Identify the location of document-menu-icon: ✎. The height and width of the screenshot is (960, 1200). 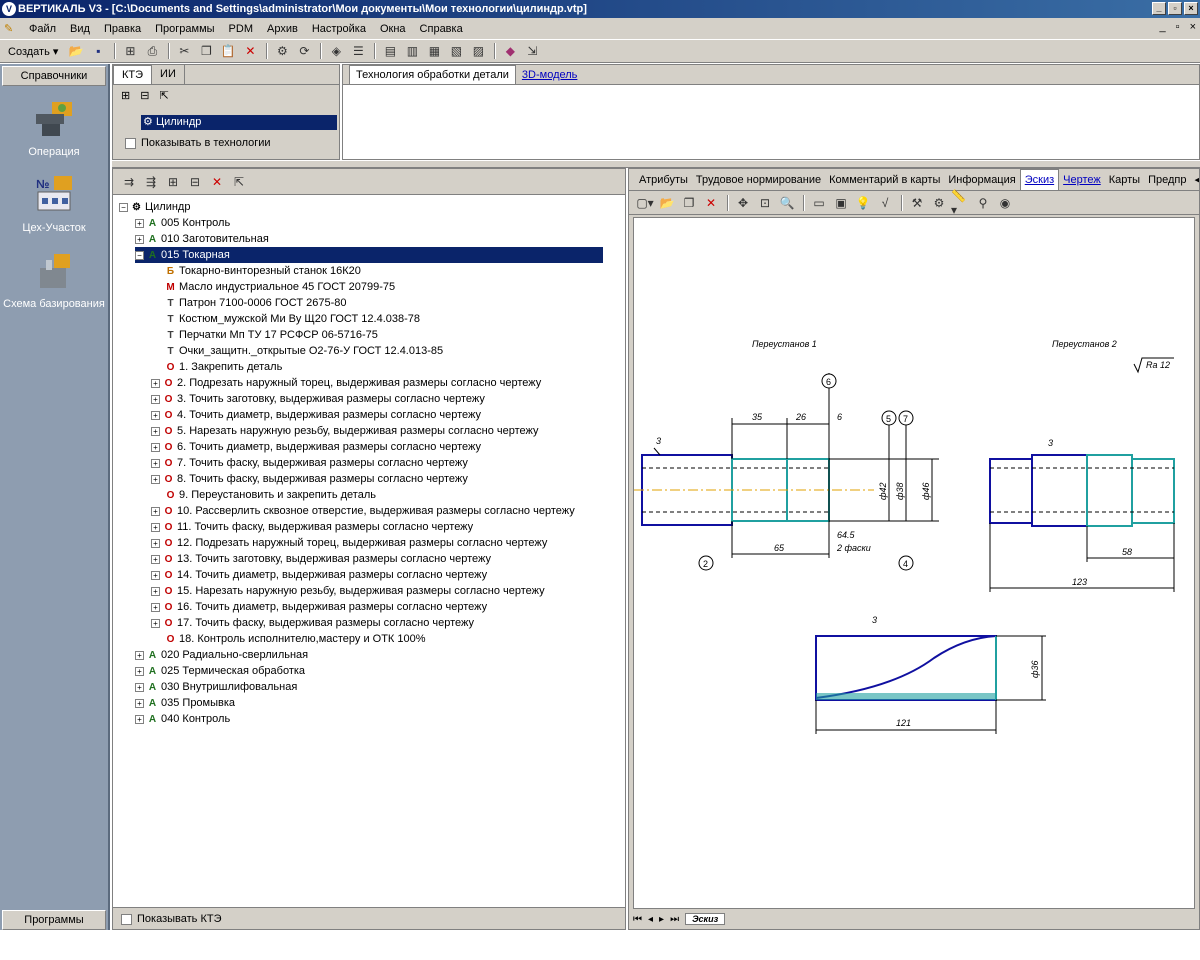
(12, 29).